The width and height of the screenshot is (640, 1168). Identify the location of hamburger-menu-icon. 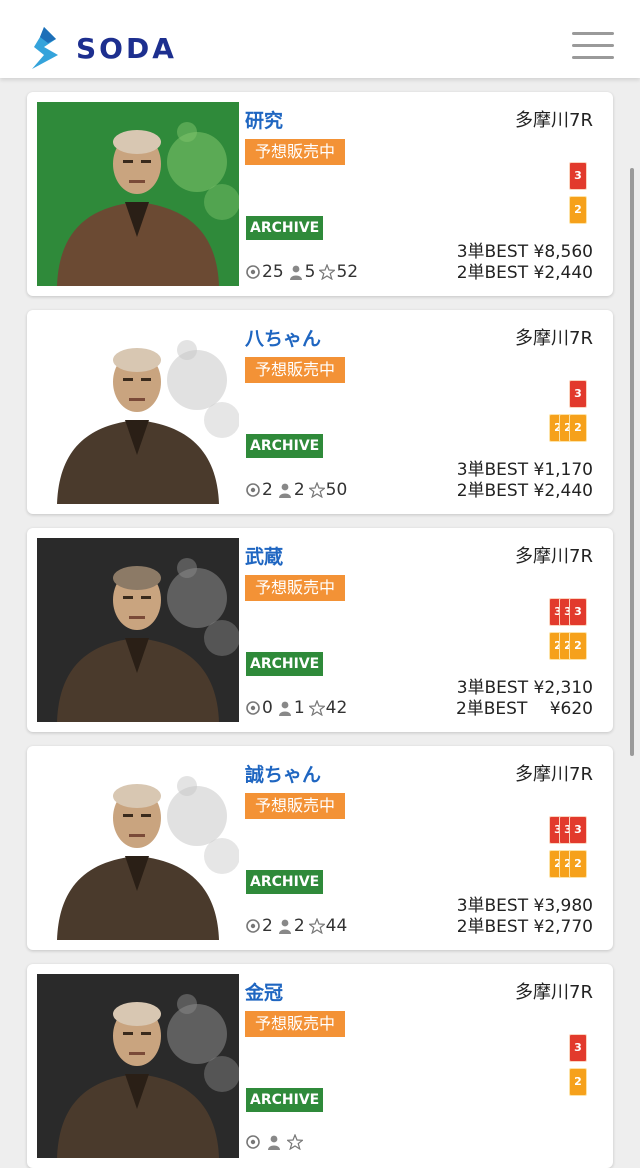
(593, 47).